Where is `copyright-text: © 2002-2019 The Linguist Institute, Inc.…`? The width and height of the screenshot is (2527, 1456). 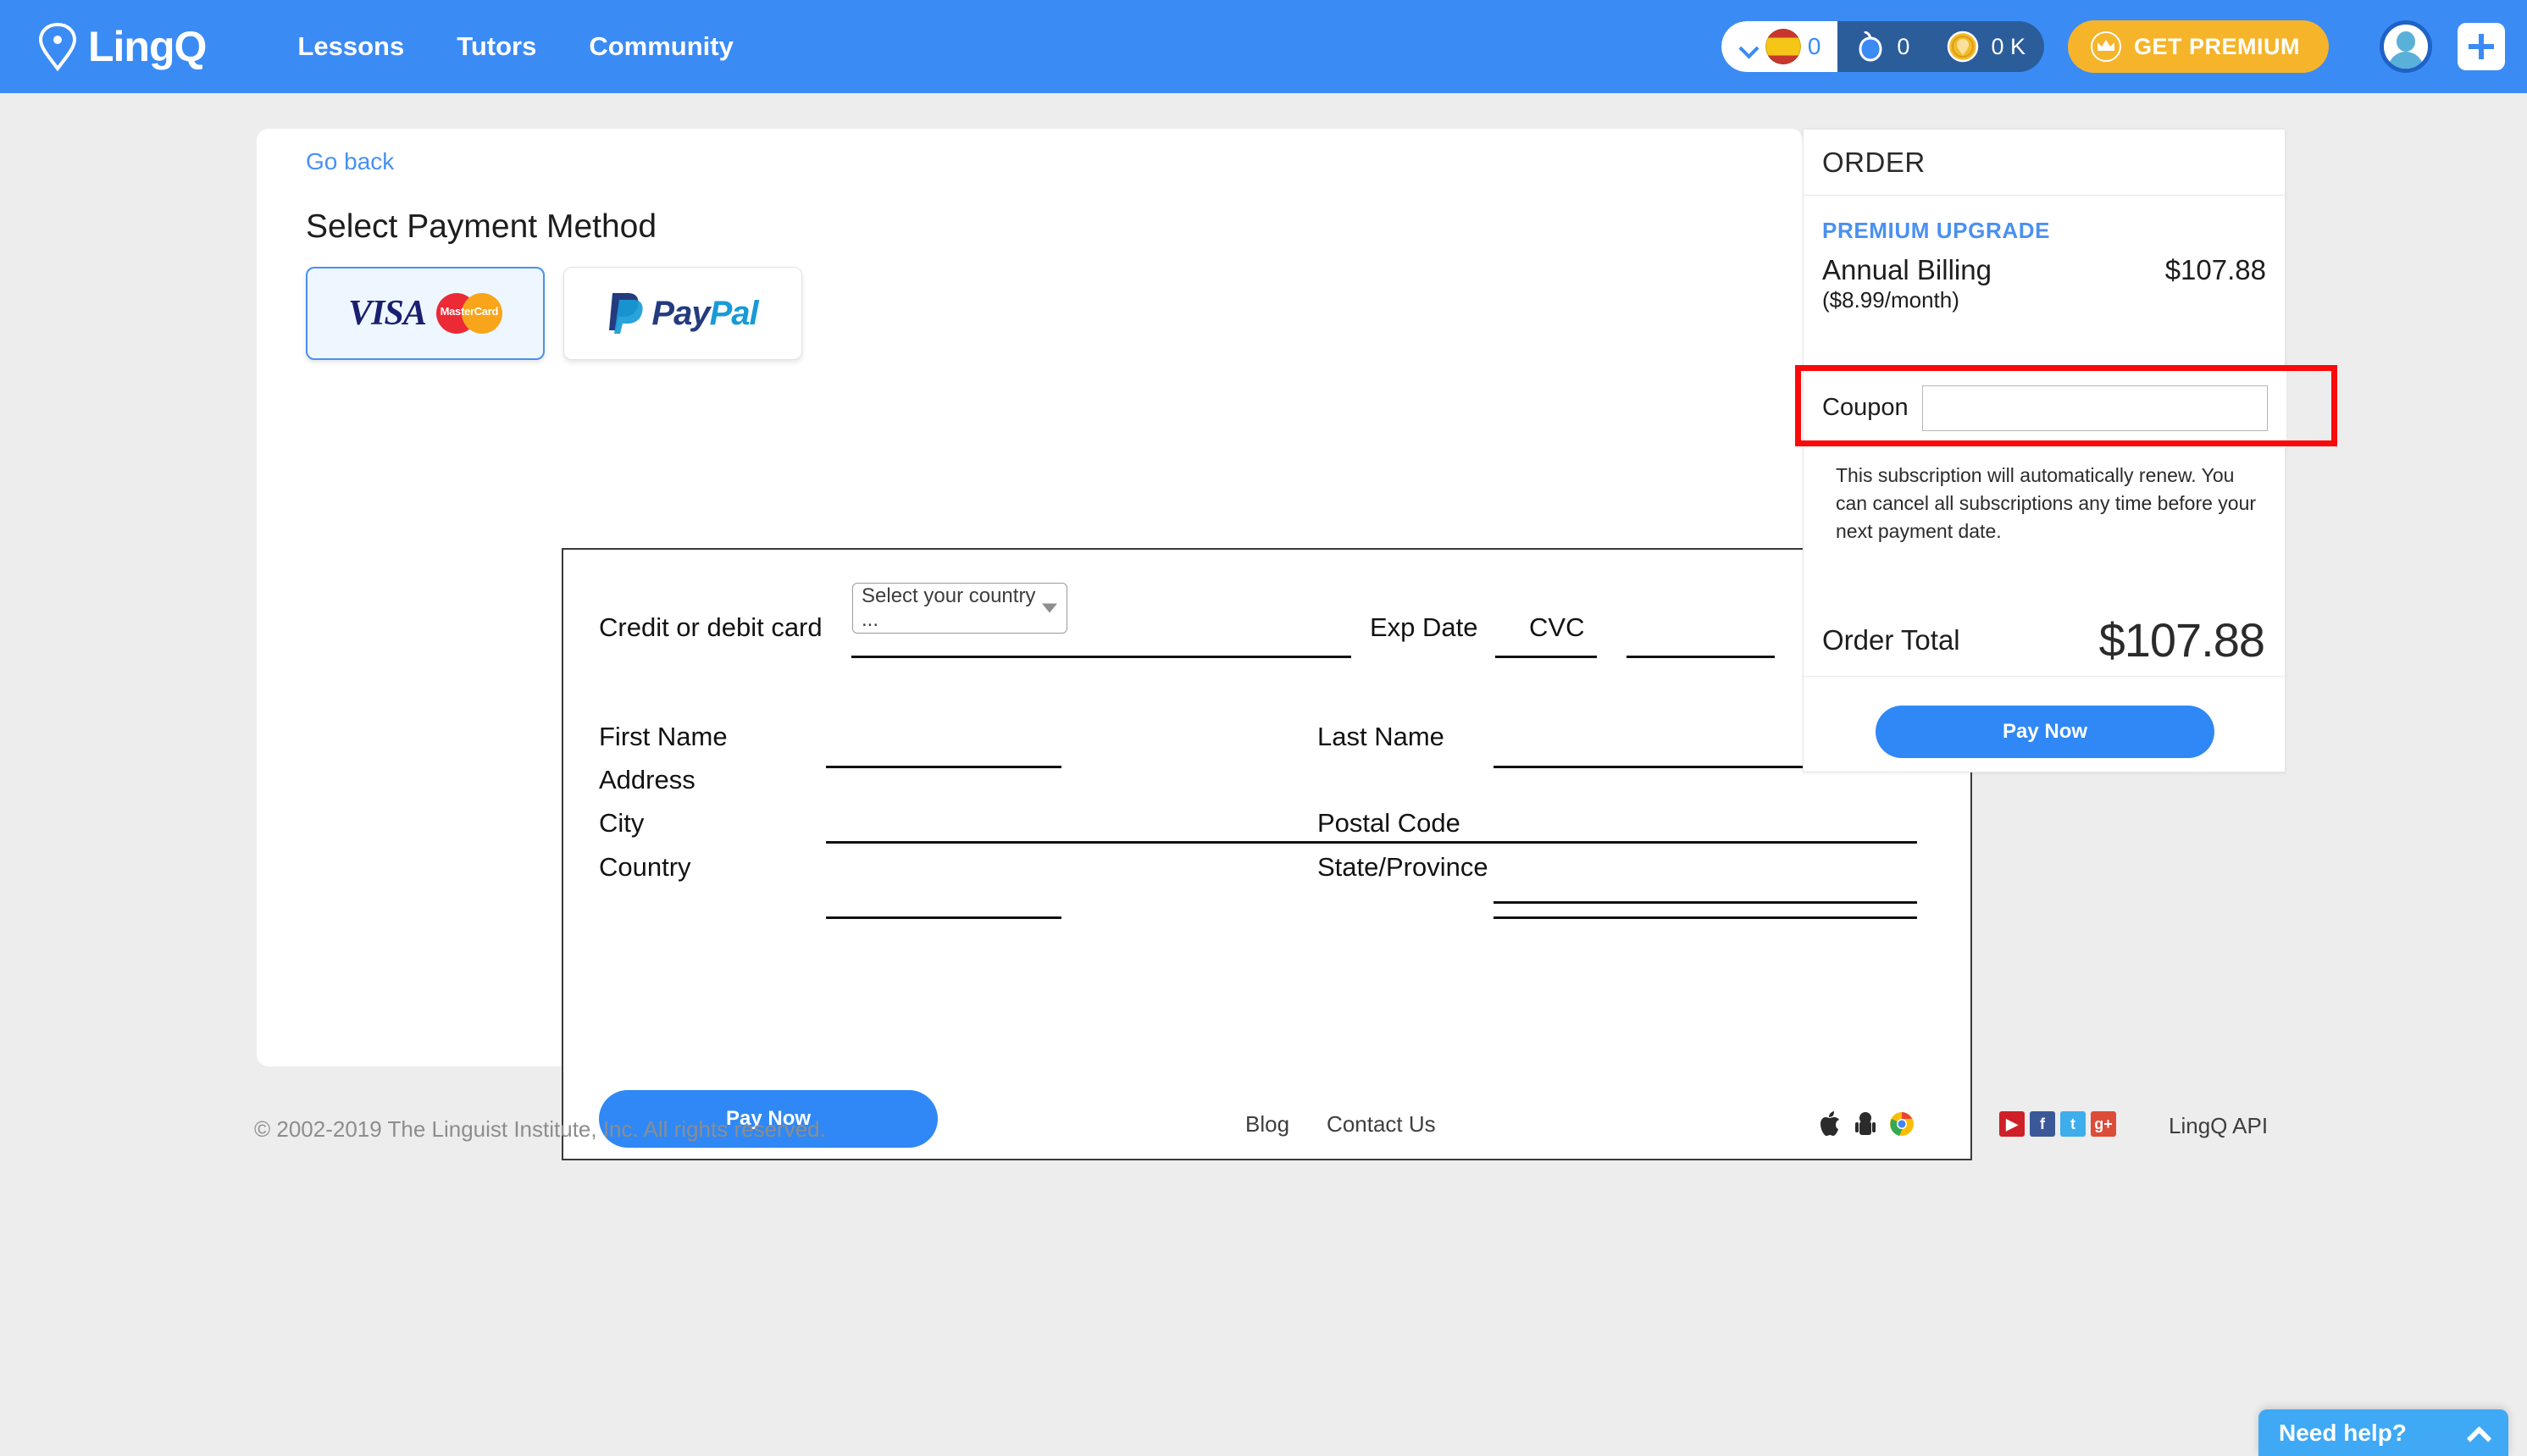 copyright-text: © 2002-2019 The Linguist Institute, Inc.… is located at coordinates (540, 1129).